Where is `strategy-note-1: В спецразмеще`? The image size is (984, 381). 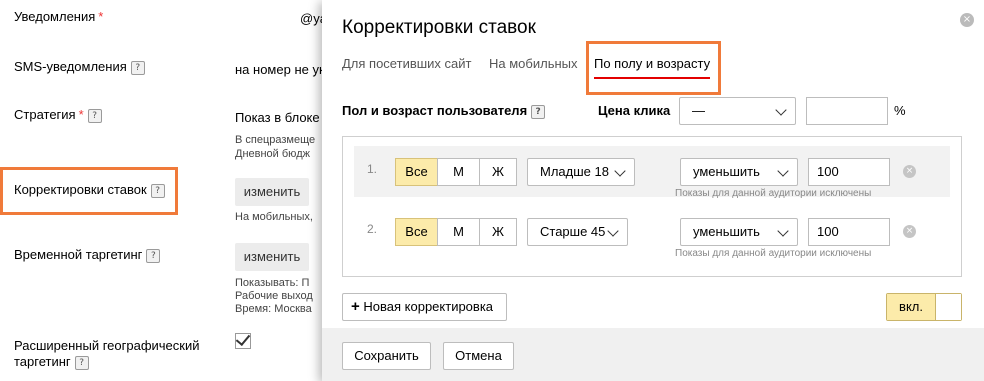
strategy-note-1: В спецразмеще is located at coordinates (275, 140).